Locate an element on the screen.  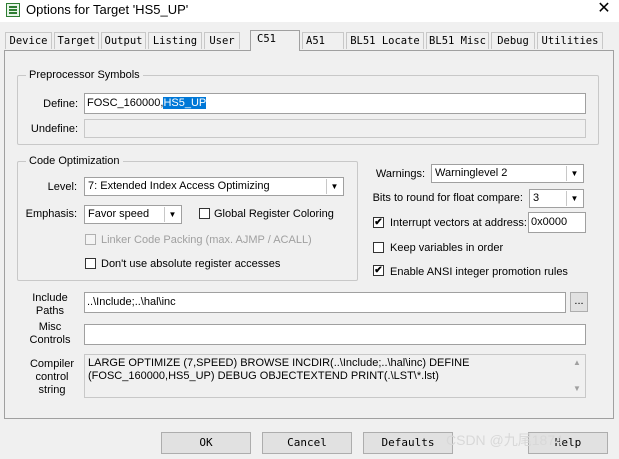
warnings-value: Warninglevel 2 is located at coordinates (471, 173).